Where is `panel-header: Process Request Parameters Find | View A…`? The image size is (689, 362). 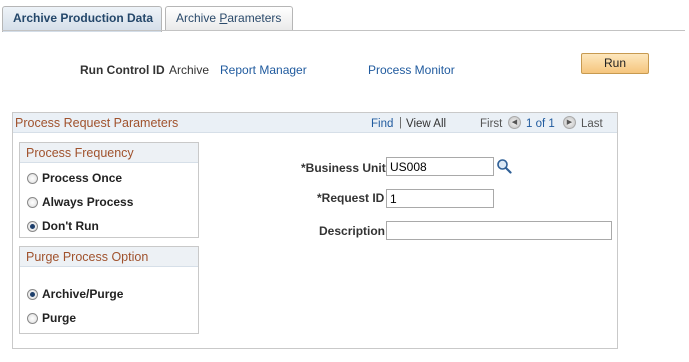 panel-header: Process Request Parameters Find | View A… is located at coordinates (315, 123).